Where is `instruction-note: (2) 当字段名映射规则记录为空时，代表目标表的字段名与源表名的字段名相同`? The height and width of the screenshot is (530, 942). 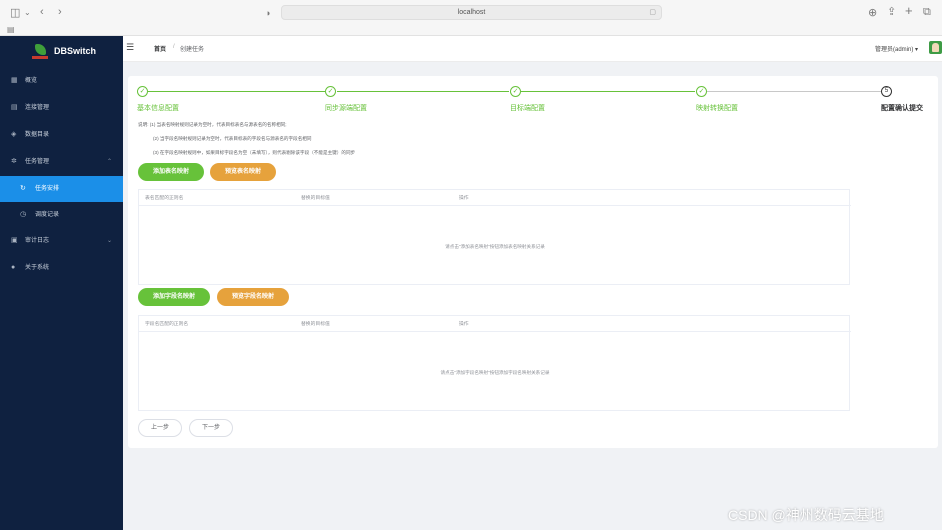
instruction-note: (2) 当字段名映射规则记录为空时，代表目标表的字段名与源表名的字段名相同 is located at coordinates (232, 138).